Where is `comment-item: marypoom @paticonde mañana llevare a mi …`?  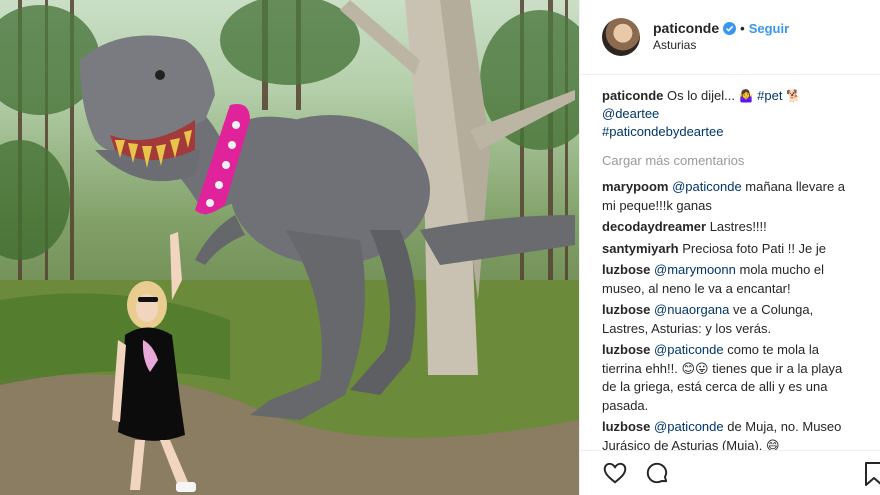 comment-item: marypoom @paticonde mañana llevare a mi … is located at coordinates (730, 196).